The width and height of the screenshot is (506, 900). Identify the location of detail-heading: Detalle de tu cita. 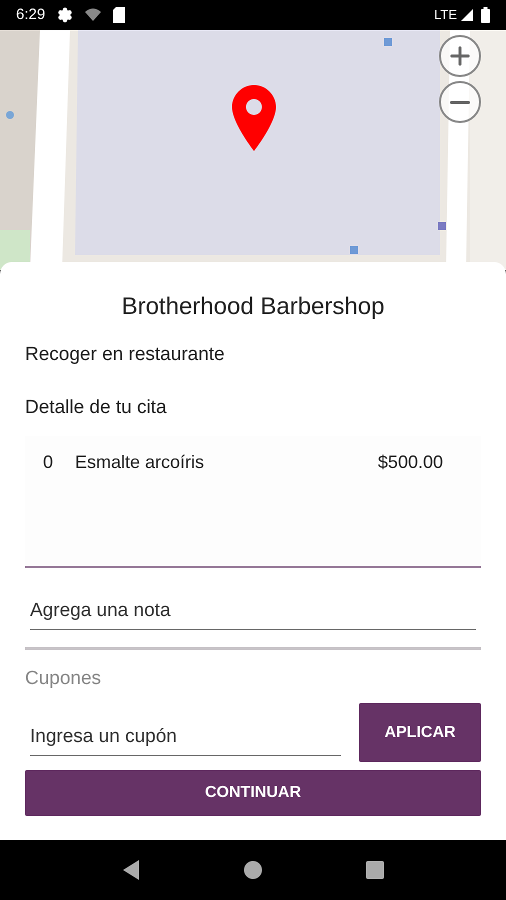
(96, 408).